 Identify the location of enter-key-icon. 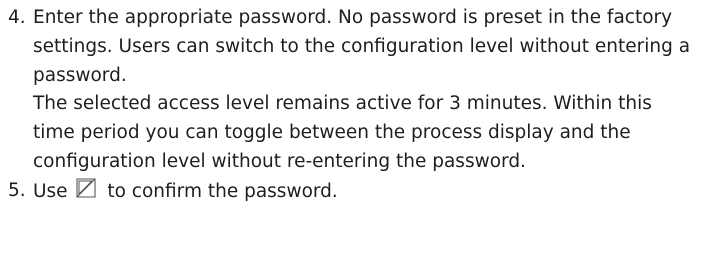
(86, 188).